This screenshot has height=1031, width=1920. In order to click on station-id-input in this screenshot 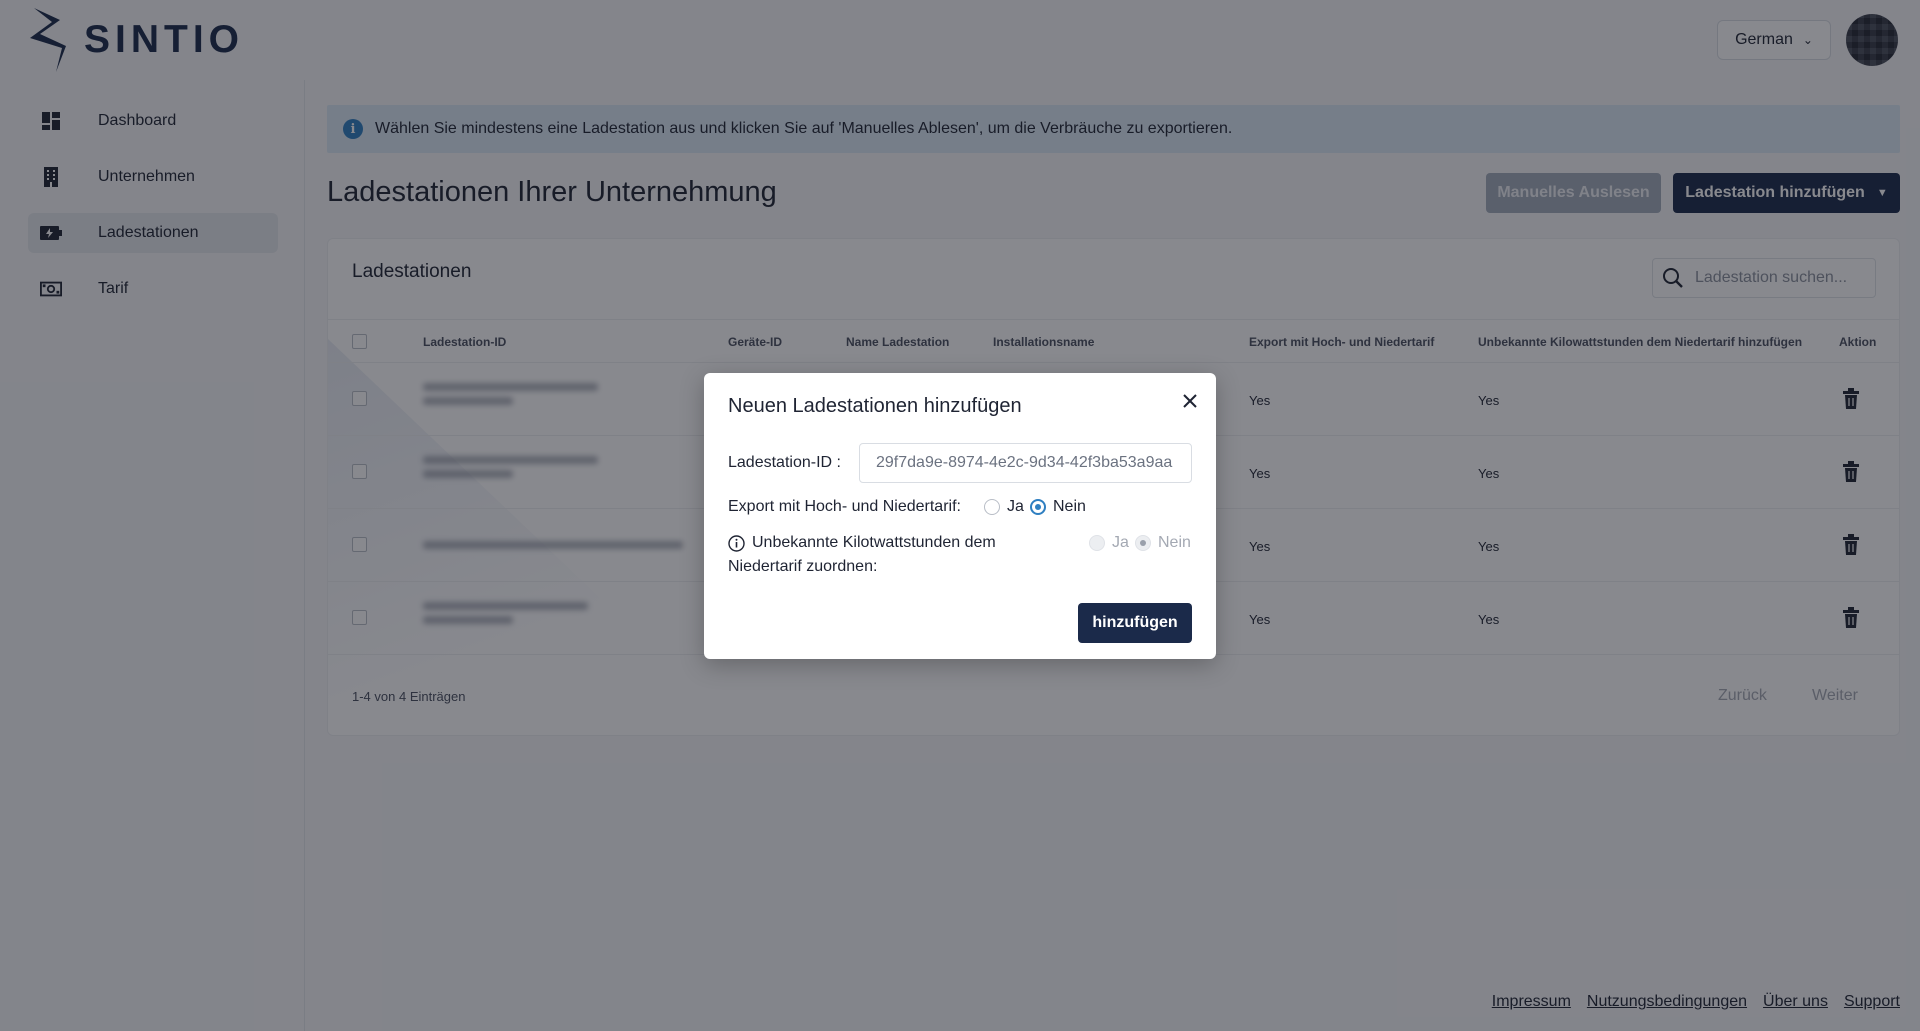, I will do `click(1025, 463)`.